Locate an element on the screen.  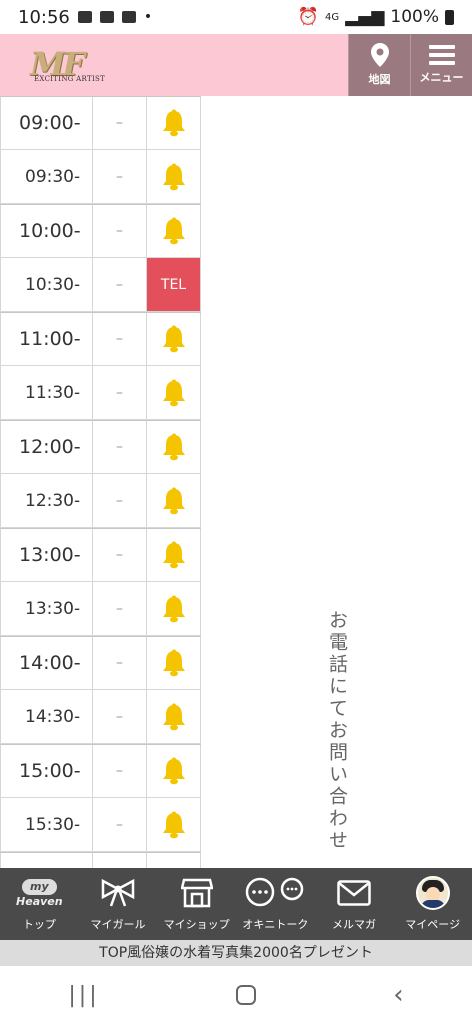
time-slot-label: 13:30- is located at coordinates (46, 608).